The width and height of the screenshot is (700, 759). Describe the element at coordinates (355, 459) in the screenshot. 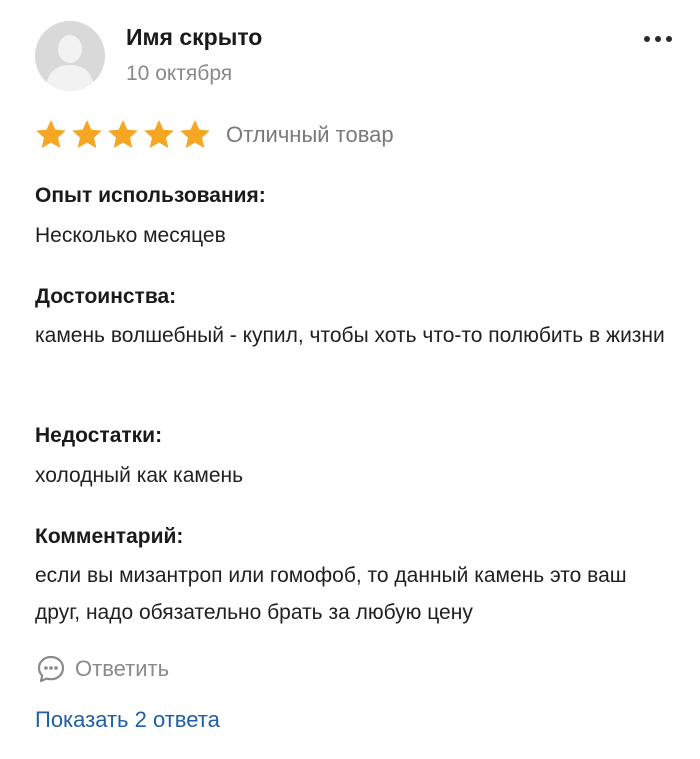

I see `section-cons: Недостатки: холодный как камень` at that location.